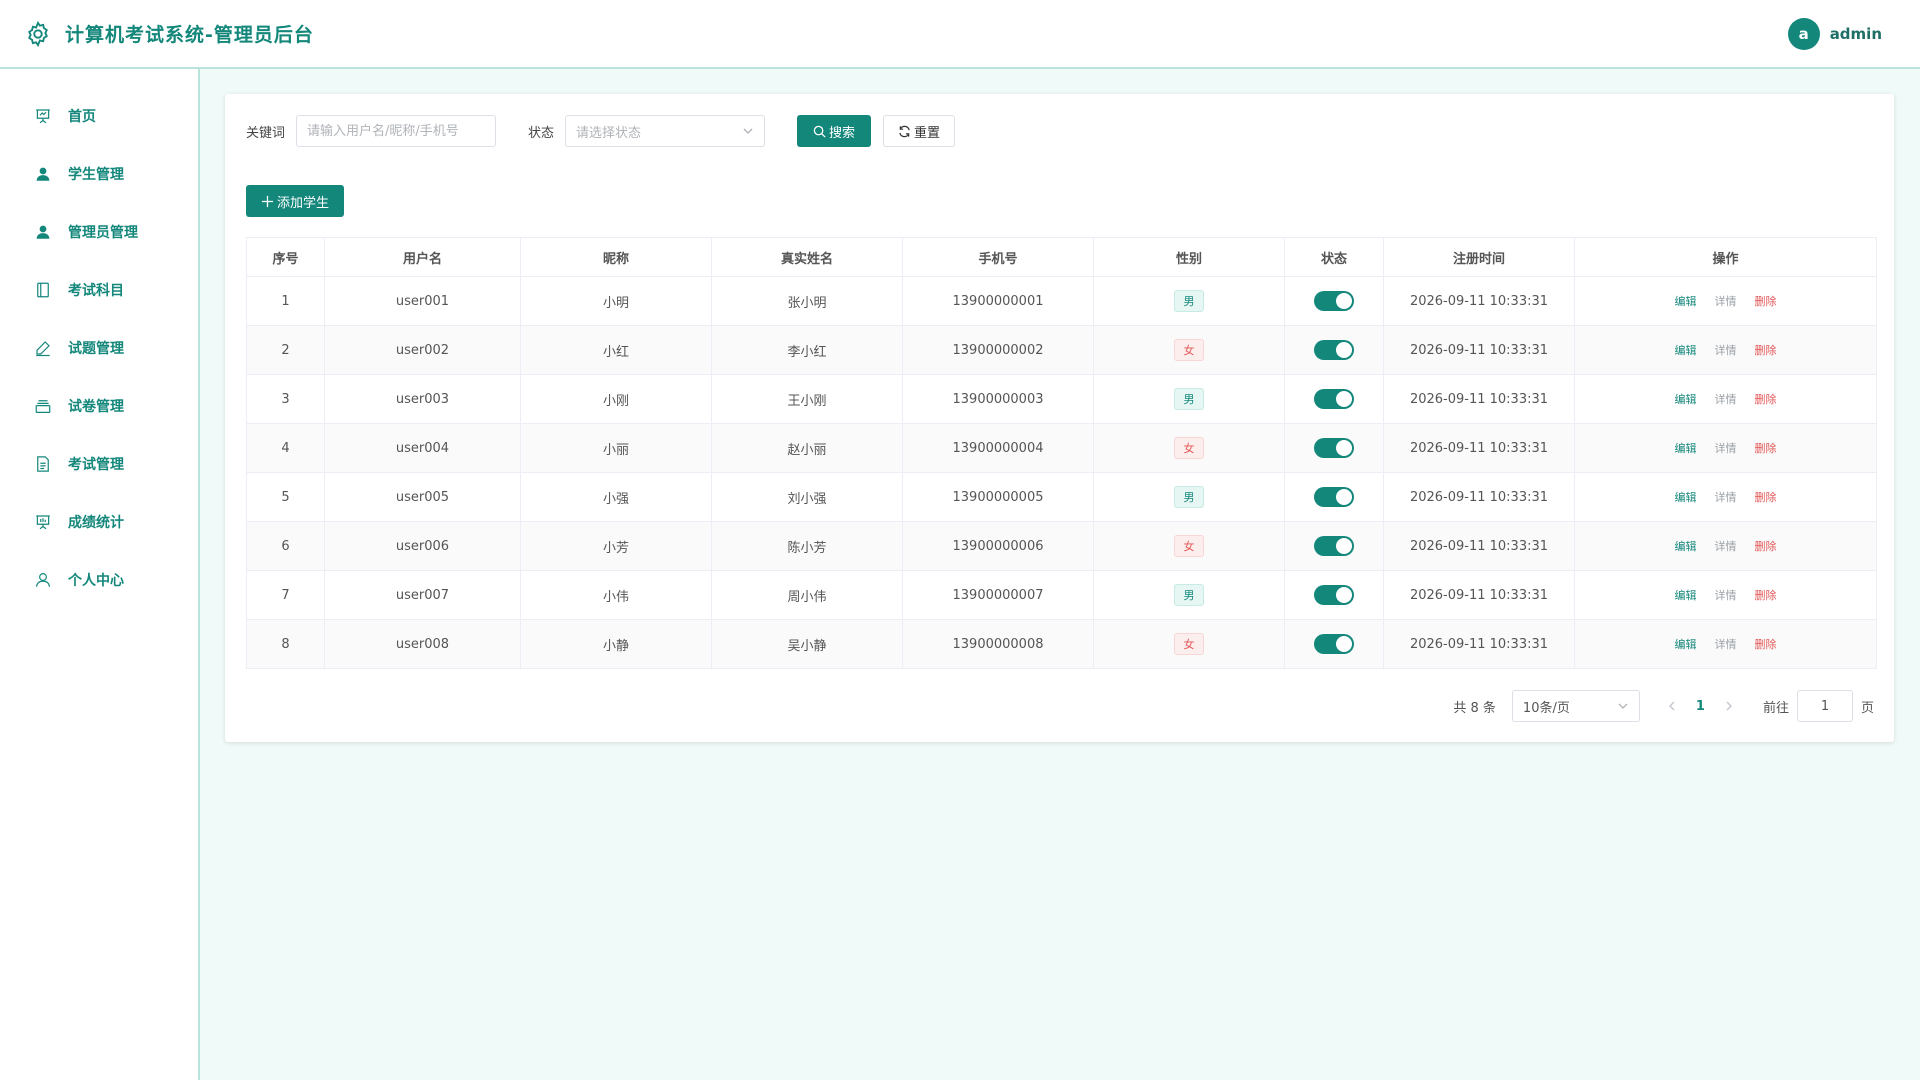  What do you see at coordinates (43, 116) in the screenshot?
I see `dashboard-icon` at bounding box center [43, 116].